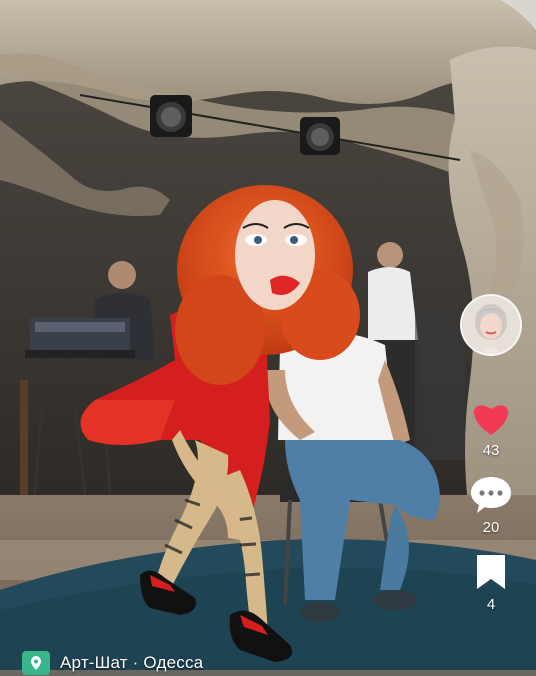 This screenshot has width=536, height=676. I want to click on bookmark-icon, so click(491, 572).